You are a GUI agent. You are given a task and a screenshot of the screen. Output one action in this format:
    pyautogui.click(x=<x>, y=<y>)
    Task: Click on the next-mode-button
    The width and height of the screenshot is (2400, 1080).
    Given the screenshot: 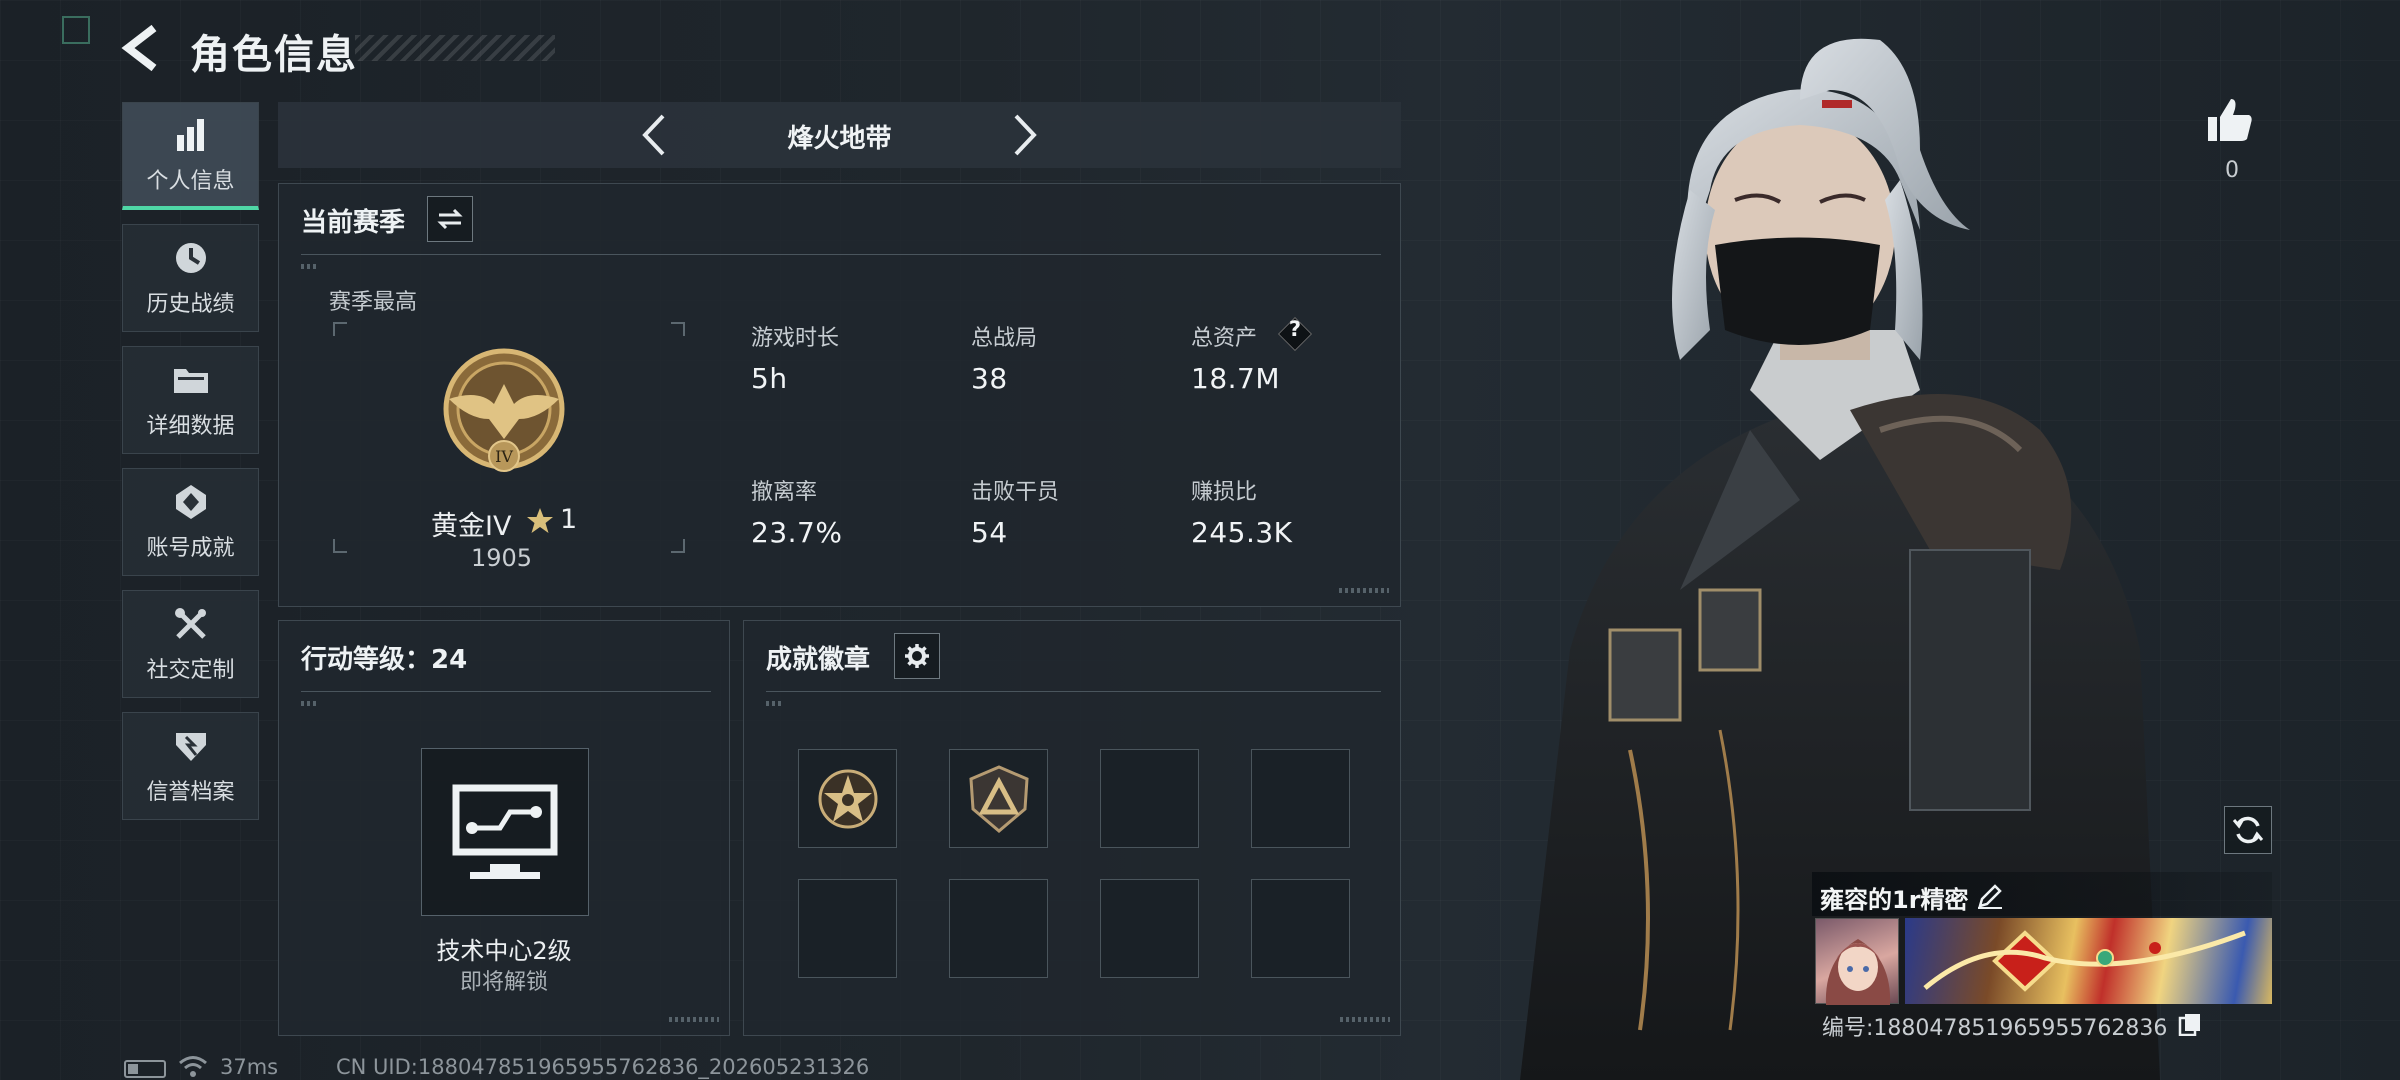 What is the action you would take?
    pyautogui.click(x=1024, y=135)
    